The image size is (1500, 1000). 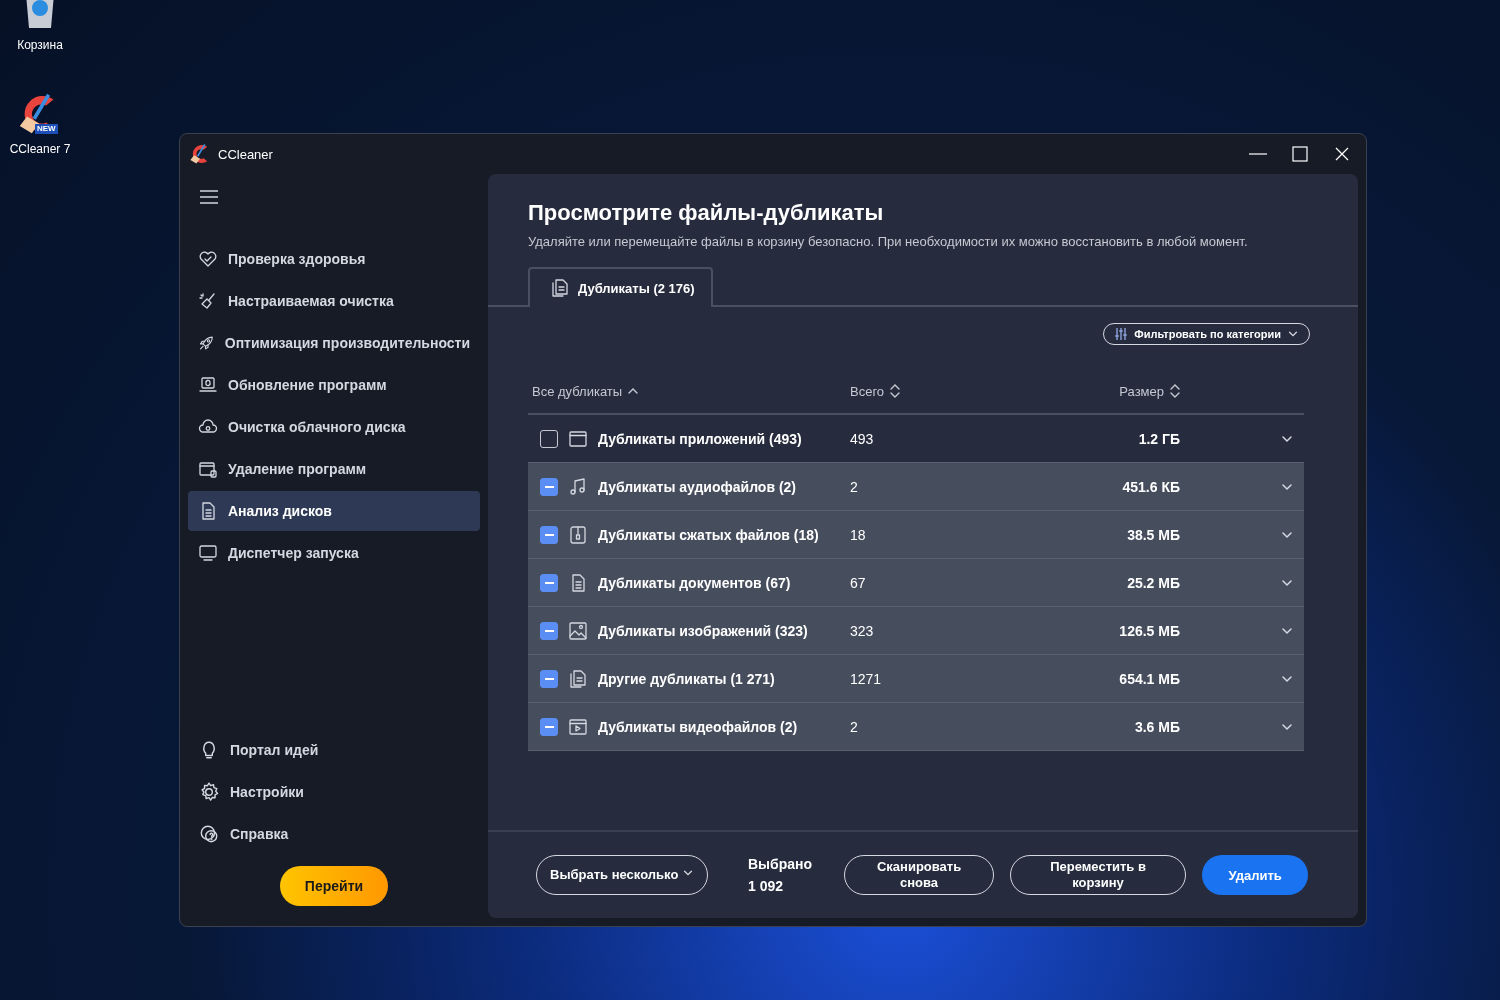 I want to click on sidebar-item: Настройки, so click(x=334, y=792).